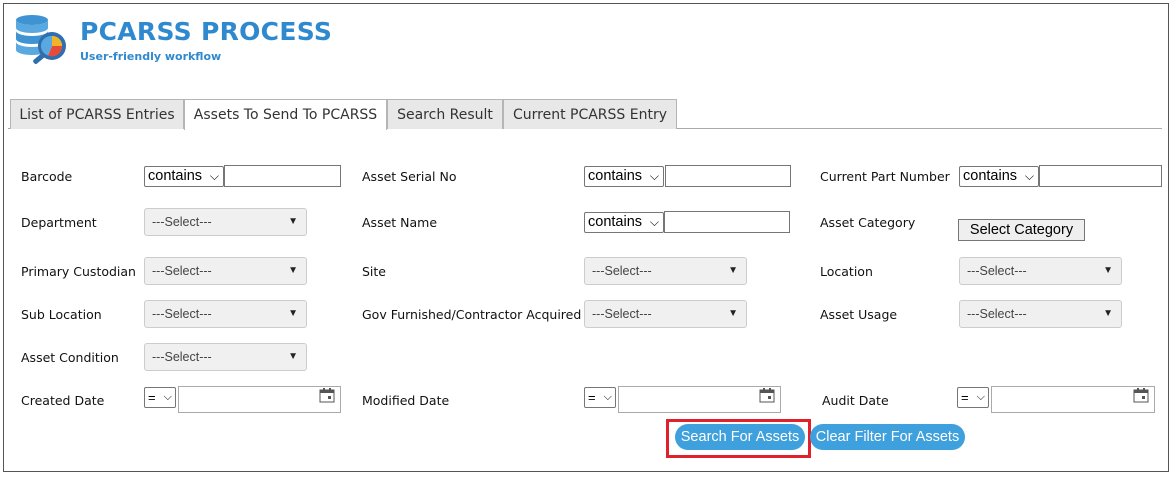  I want to click on department-label: Department, so click(59, 222).